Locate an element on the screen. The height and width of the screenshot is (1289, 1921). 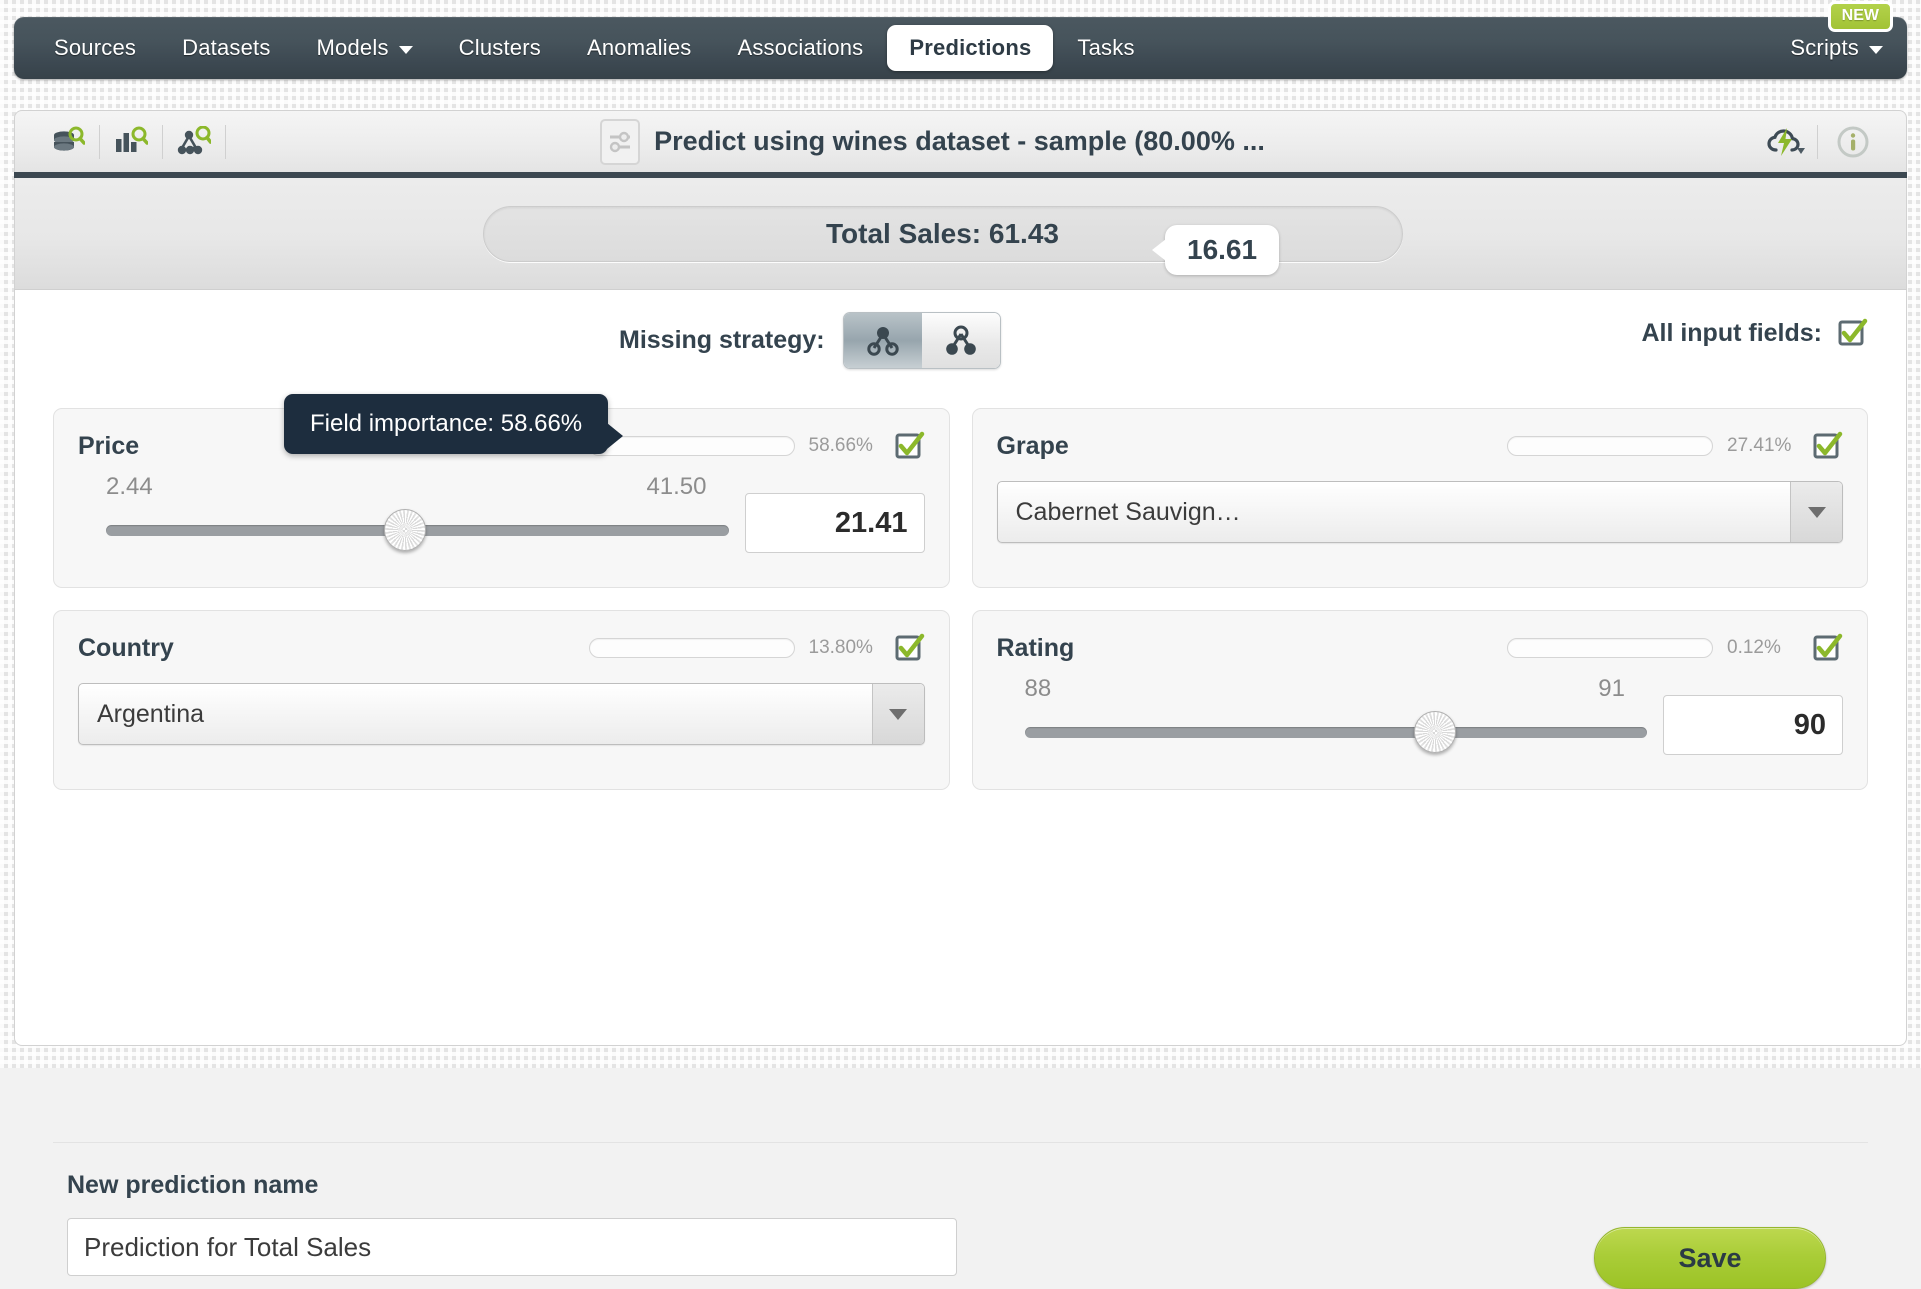
missing-strategy-toggle is located at coordinates (922, 340).